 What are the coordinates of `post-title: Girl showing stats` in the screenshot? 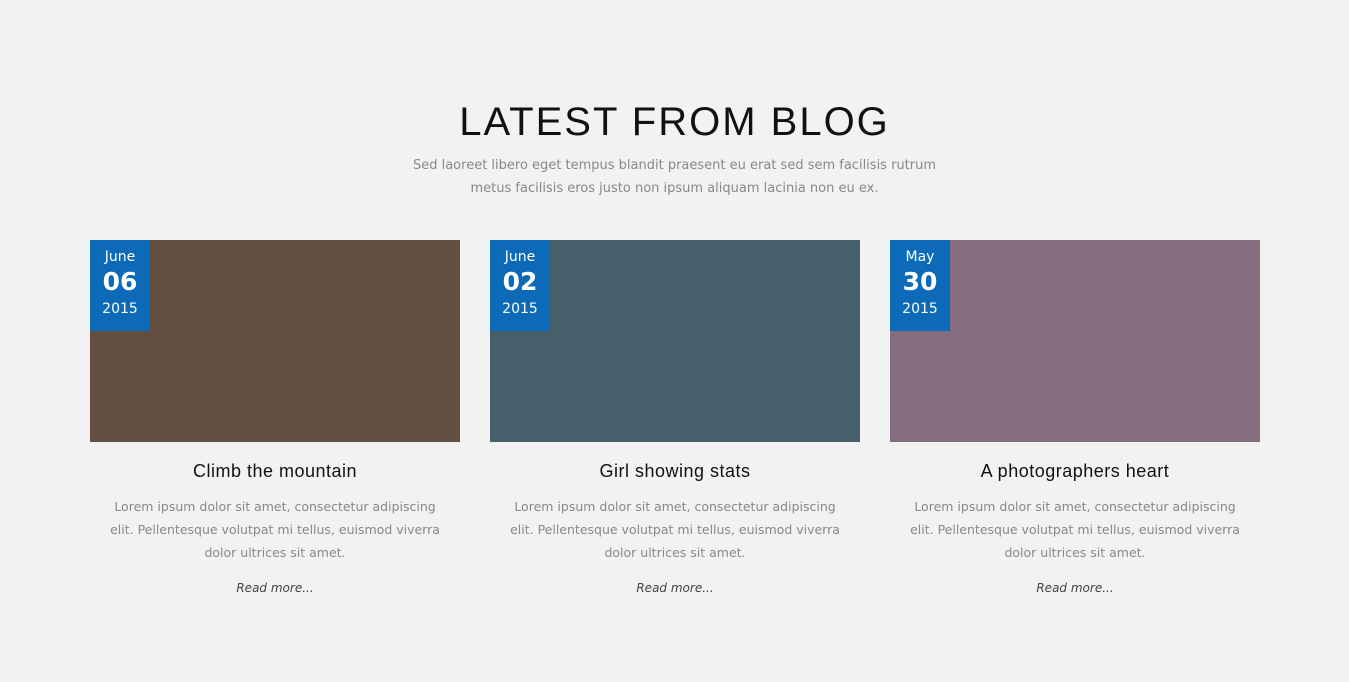 It's located at (675, 471).